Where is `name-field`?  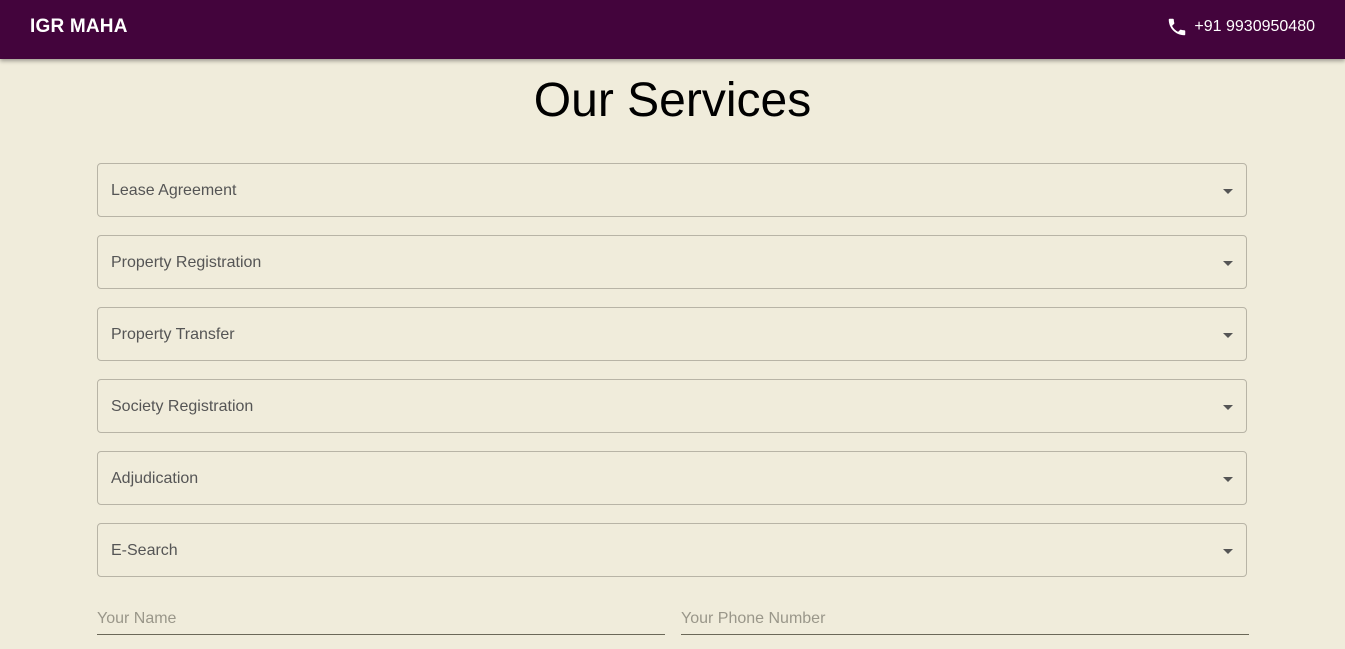
name-field is located at coordinates (381, 619).